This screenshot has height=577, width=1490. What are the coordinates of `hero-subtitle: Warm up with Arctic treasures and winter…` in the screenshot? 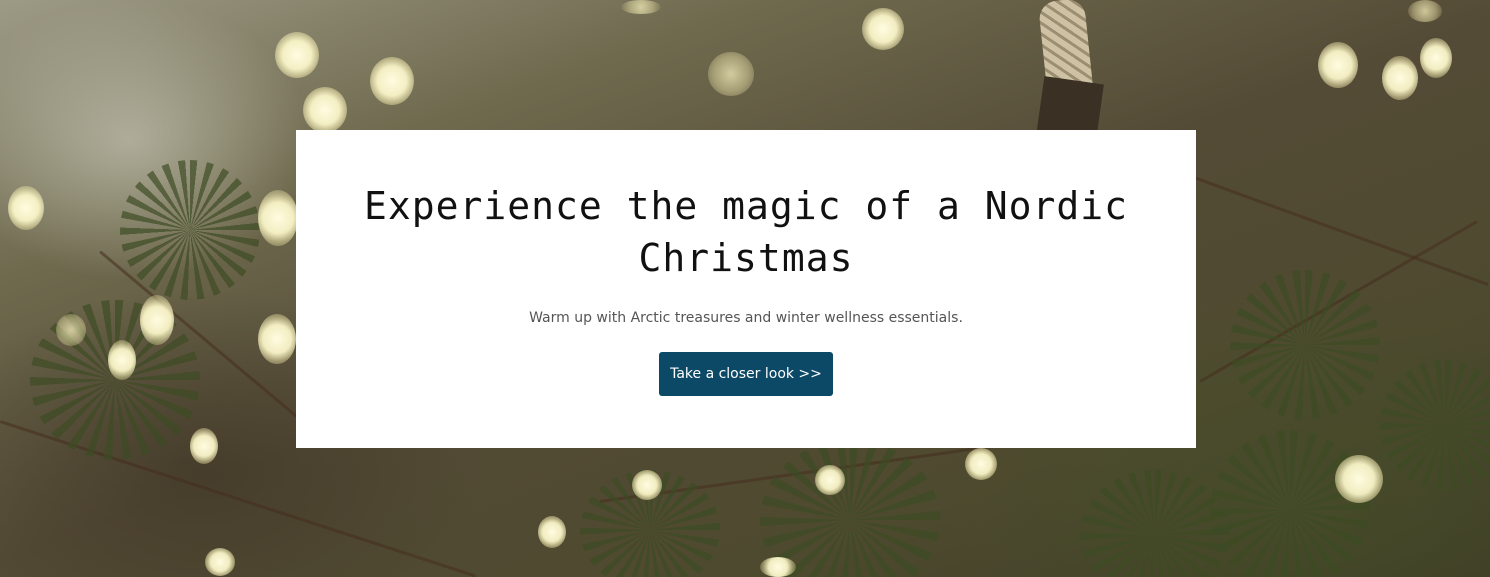 It's located at (746, 318).